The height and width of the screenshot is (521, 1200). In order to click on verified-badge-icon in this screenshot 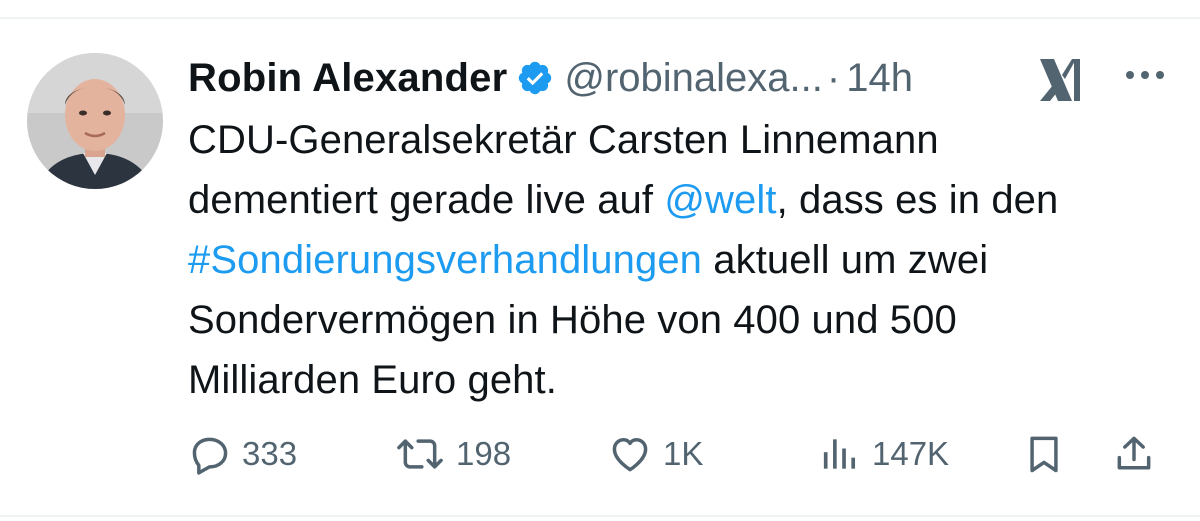, I will do `click(535, 78)`.